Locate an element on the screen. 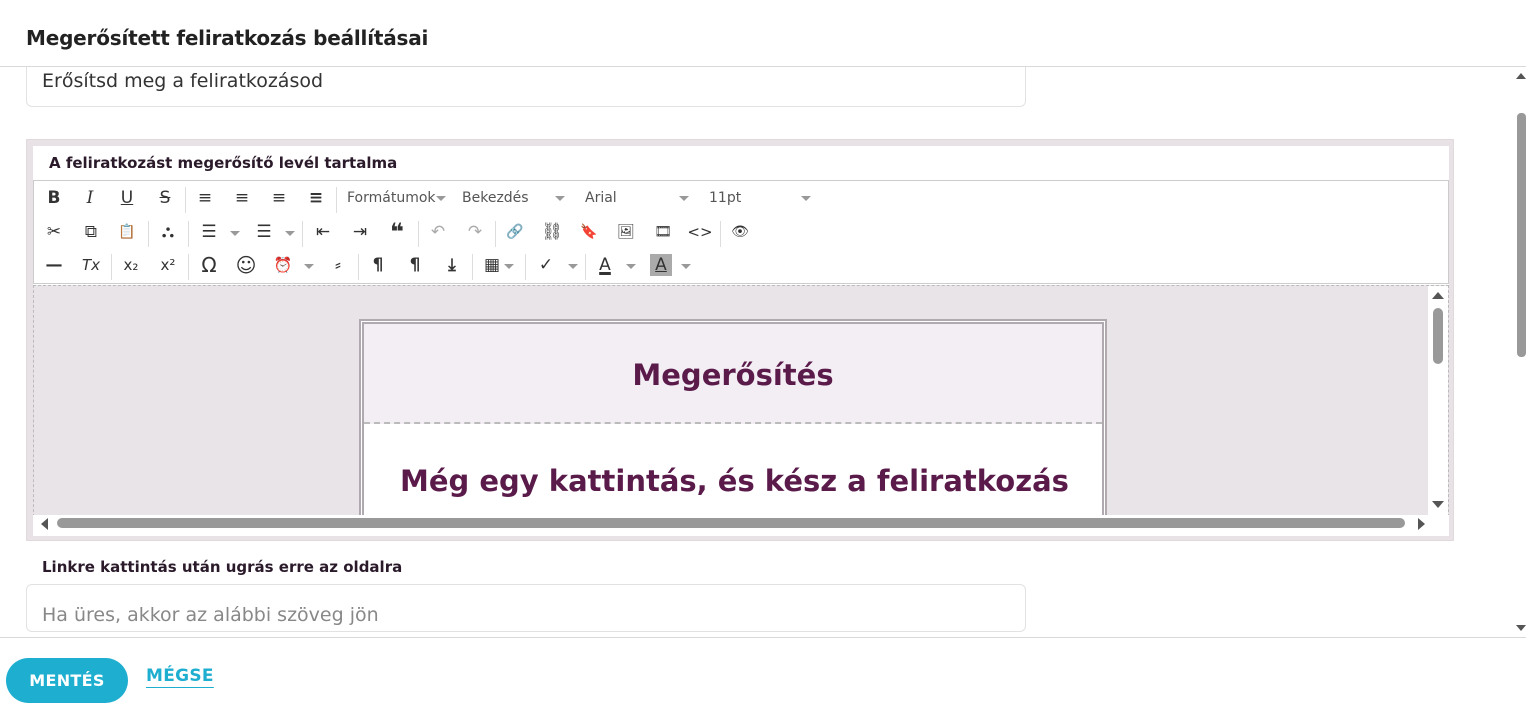 This screenshot has height=715, width=1526. toolbar-row-2: ✂ ⧉ 📋 ⛬ ☰ ☰ ⇤ ⇥ ❝ ↶ ↷ 🔗 ⛓ 🔖 🖼 🎞 <> 👁 is located at coordinates (741, 234).